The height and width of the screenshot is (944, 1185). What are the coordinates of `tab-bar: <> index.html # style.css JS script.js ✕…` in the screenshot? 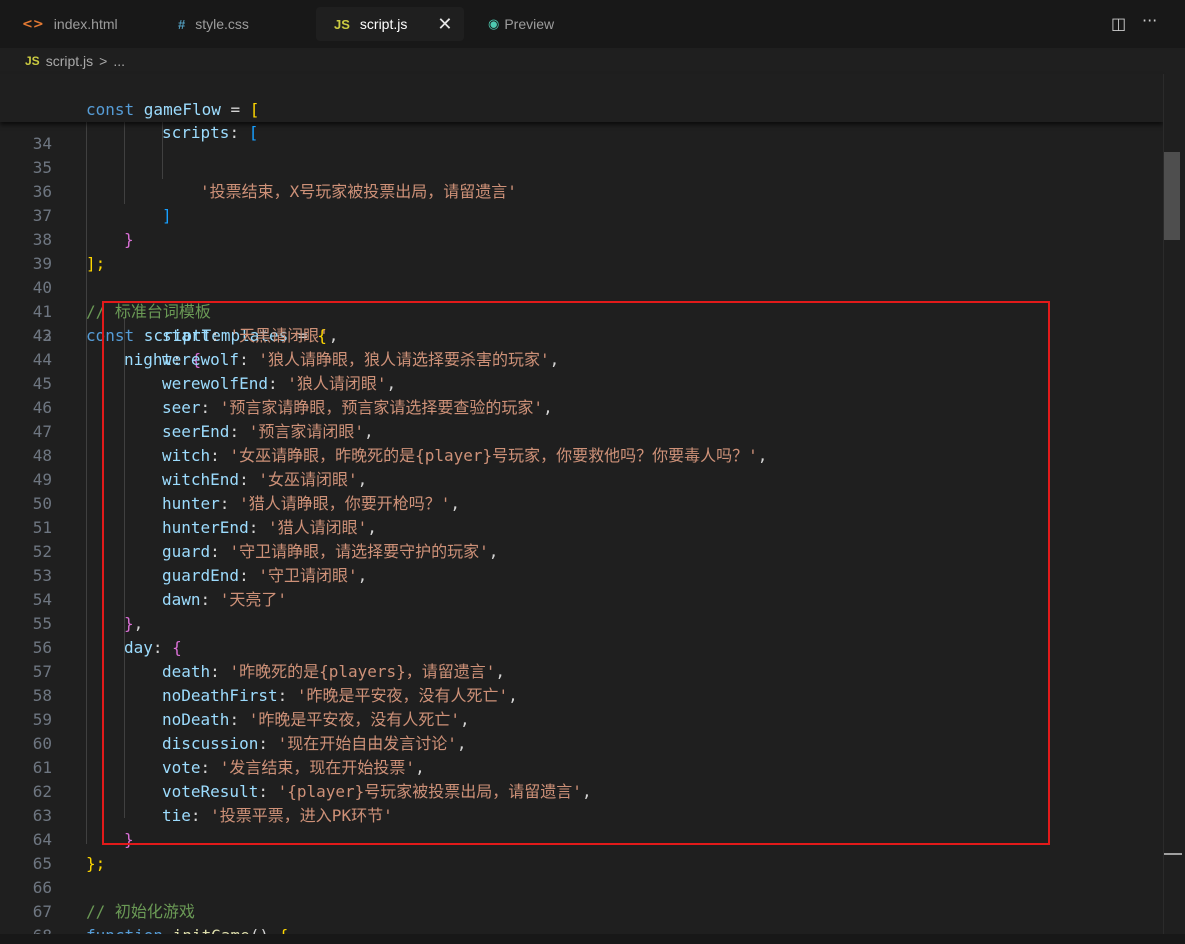 It's located at (592, 24).